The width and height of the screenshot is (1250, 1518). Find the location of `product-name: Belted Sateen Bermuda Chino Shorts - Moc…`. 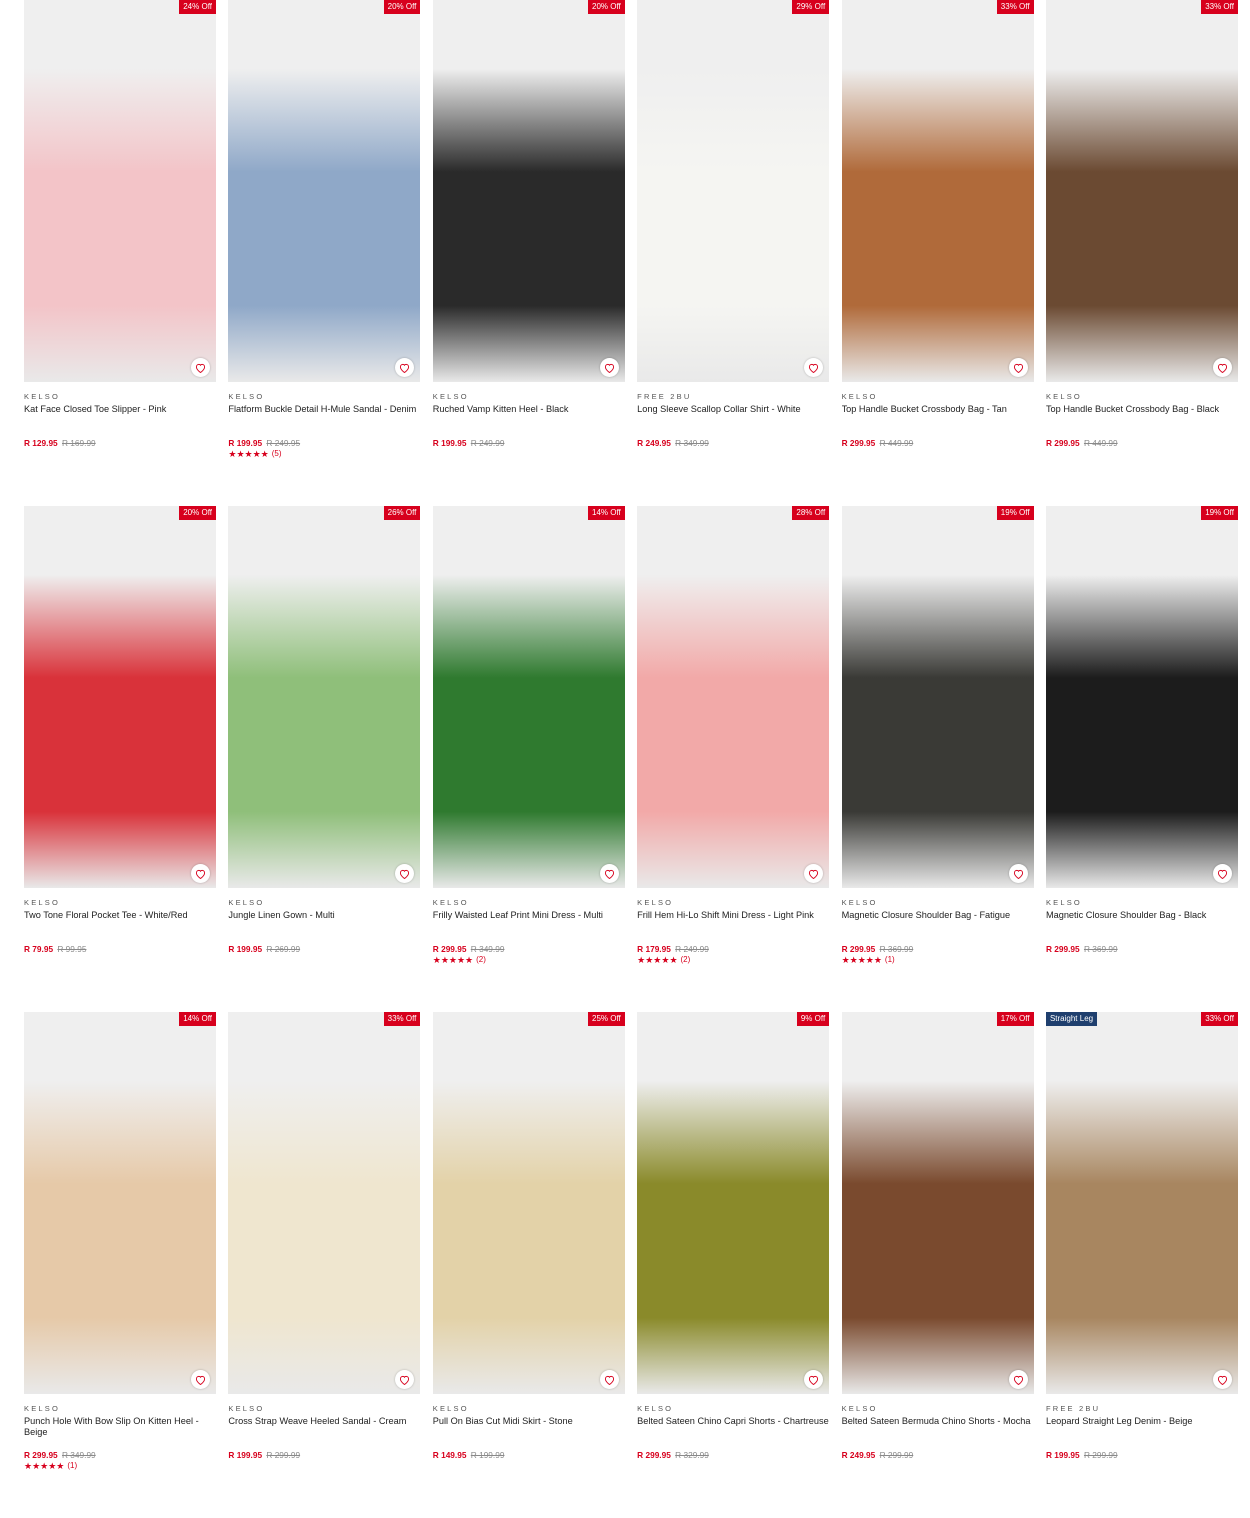

product-name: Belted Sateen Bermuda Chino Shorts - Moc… is located at coordinates (938, 1428).